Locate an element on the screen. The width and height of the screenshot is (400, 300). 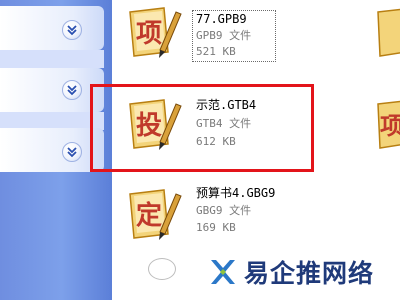
file-name: 预算书4.GBG9 is located at coordinates (236, 193).